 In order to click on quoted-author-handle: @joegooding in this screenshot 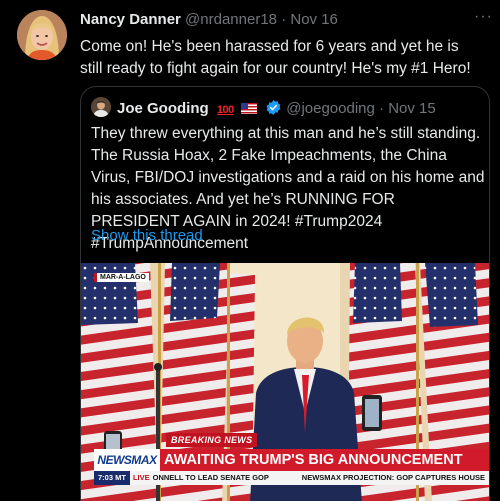, I will do `click(330, 108)`.